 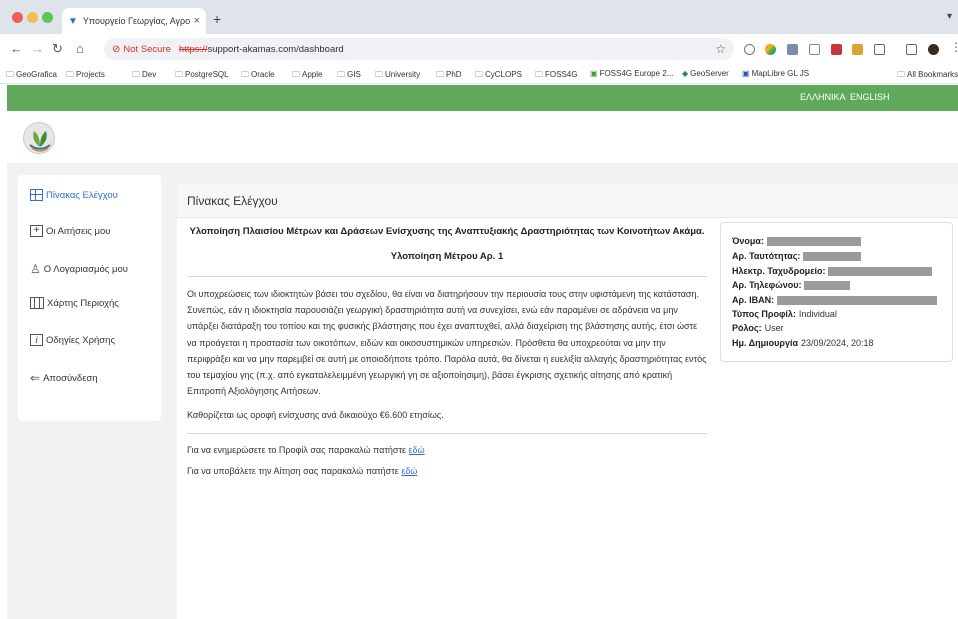 I want to click on bookmark-folder: 🗀 FOSS4G, so click(x=556, y=76).